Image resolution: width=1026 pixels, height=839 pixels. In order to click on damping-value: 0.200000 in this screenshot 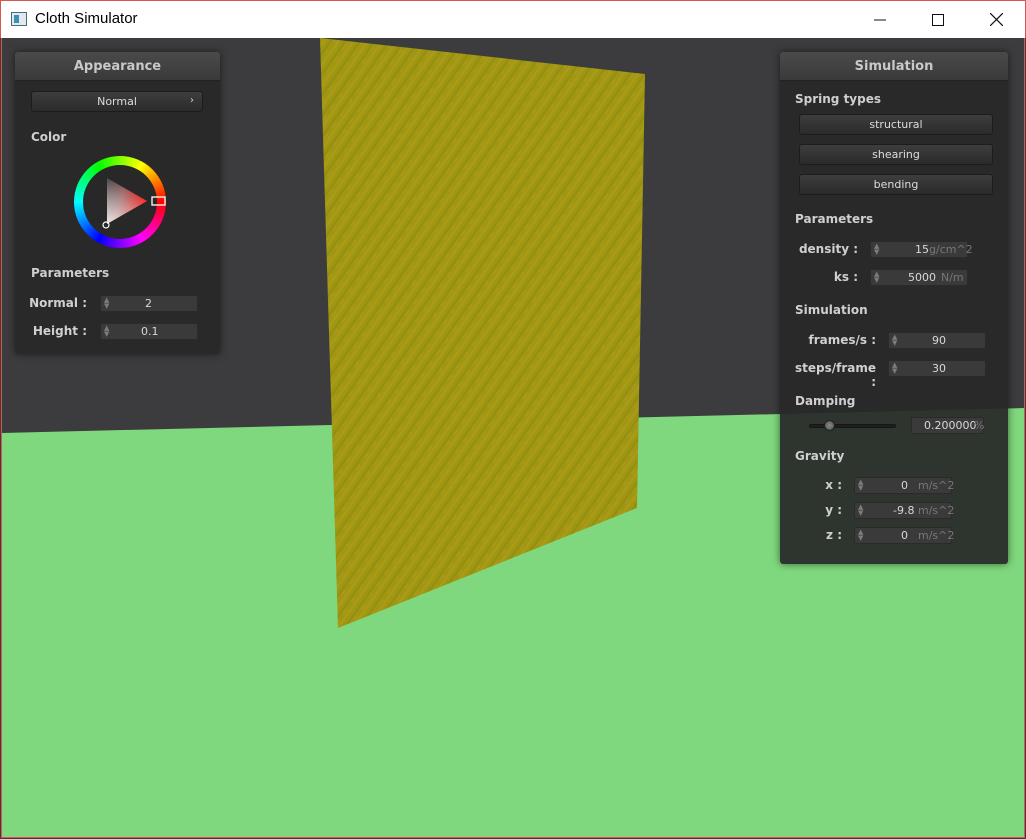, I will do `click(950, 425)`.